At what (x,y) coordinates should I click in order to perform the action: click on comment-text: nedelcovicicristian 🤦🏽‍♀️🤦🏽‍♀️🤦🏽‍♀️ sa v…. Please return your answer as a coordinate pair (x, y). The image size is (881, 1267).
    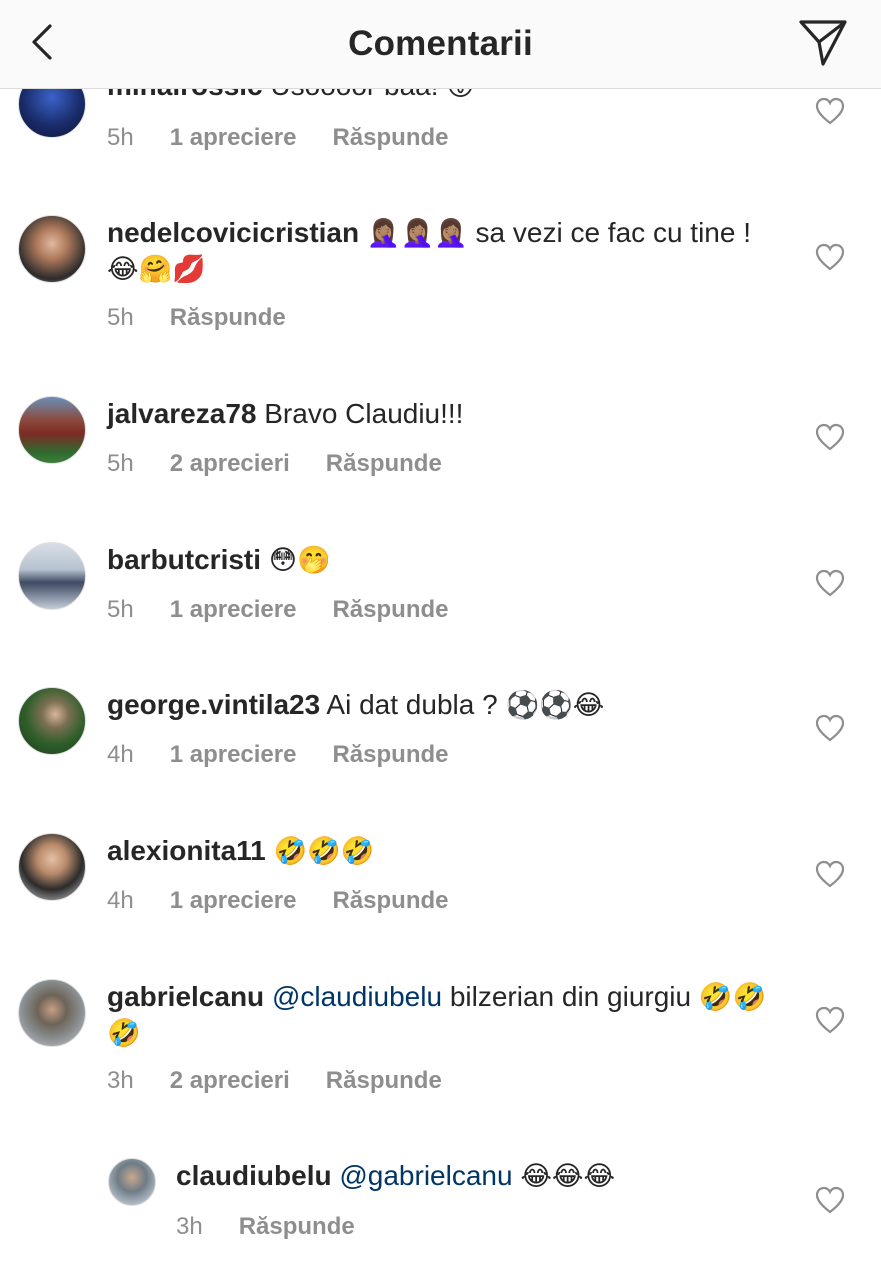
    Looking at the image, I should click on (447, 251).